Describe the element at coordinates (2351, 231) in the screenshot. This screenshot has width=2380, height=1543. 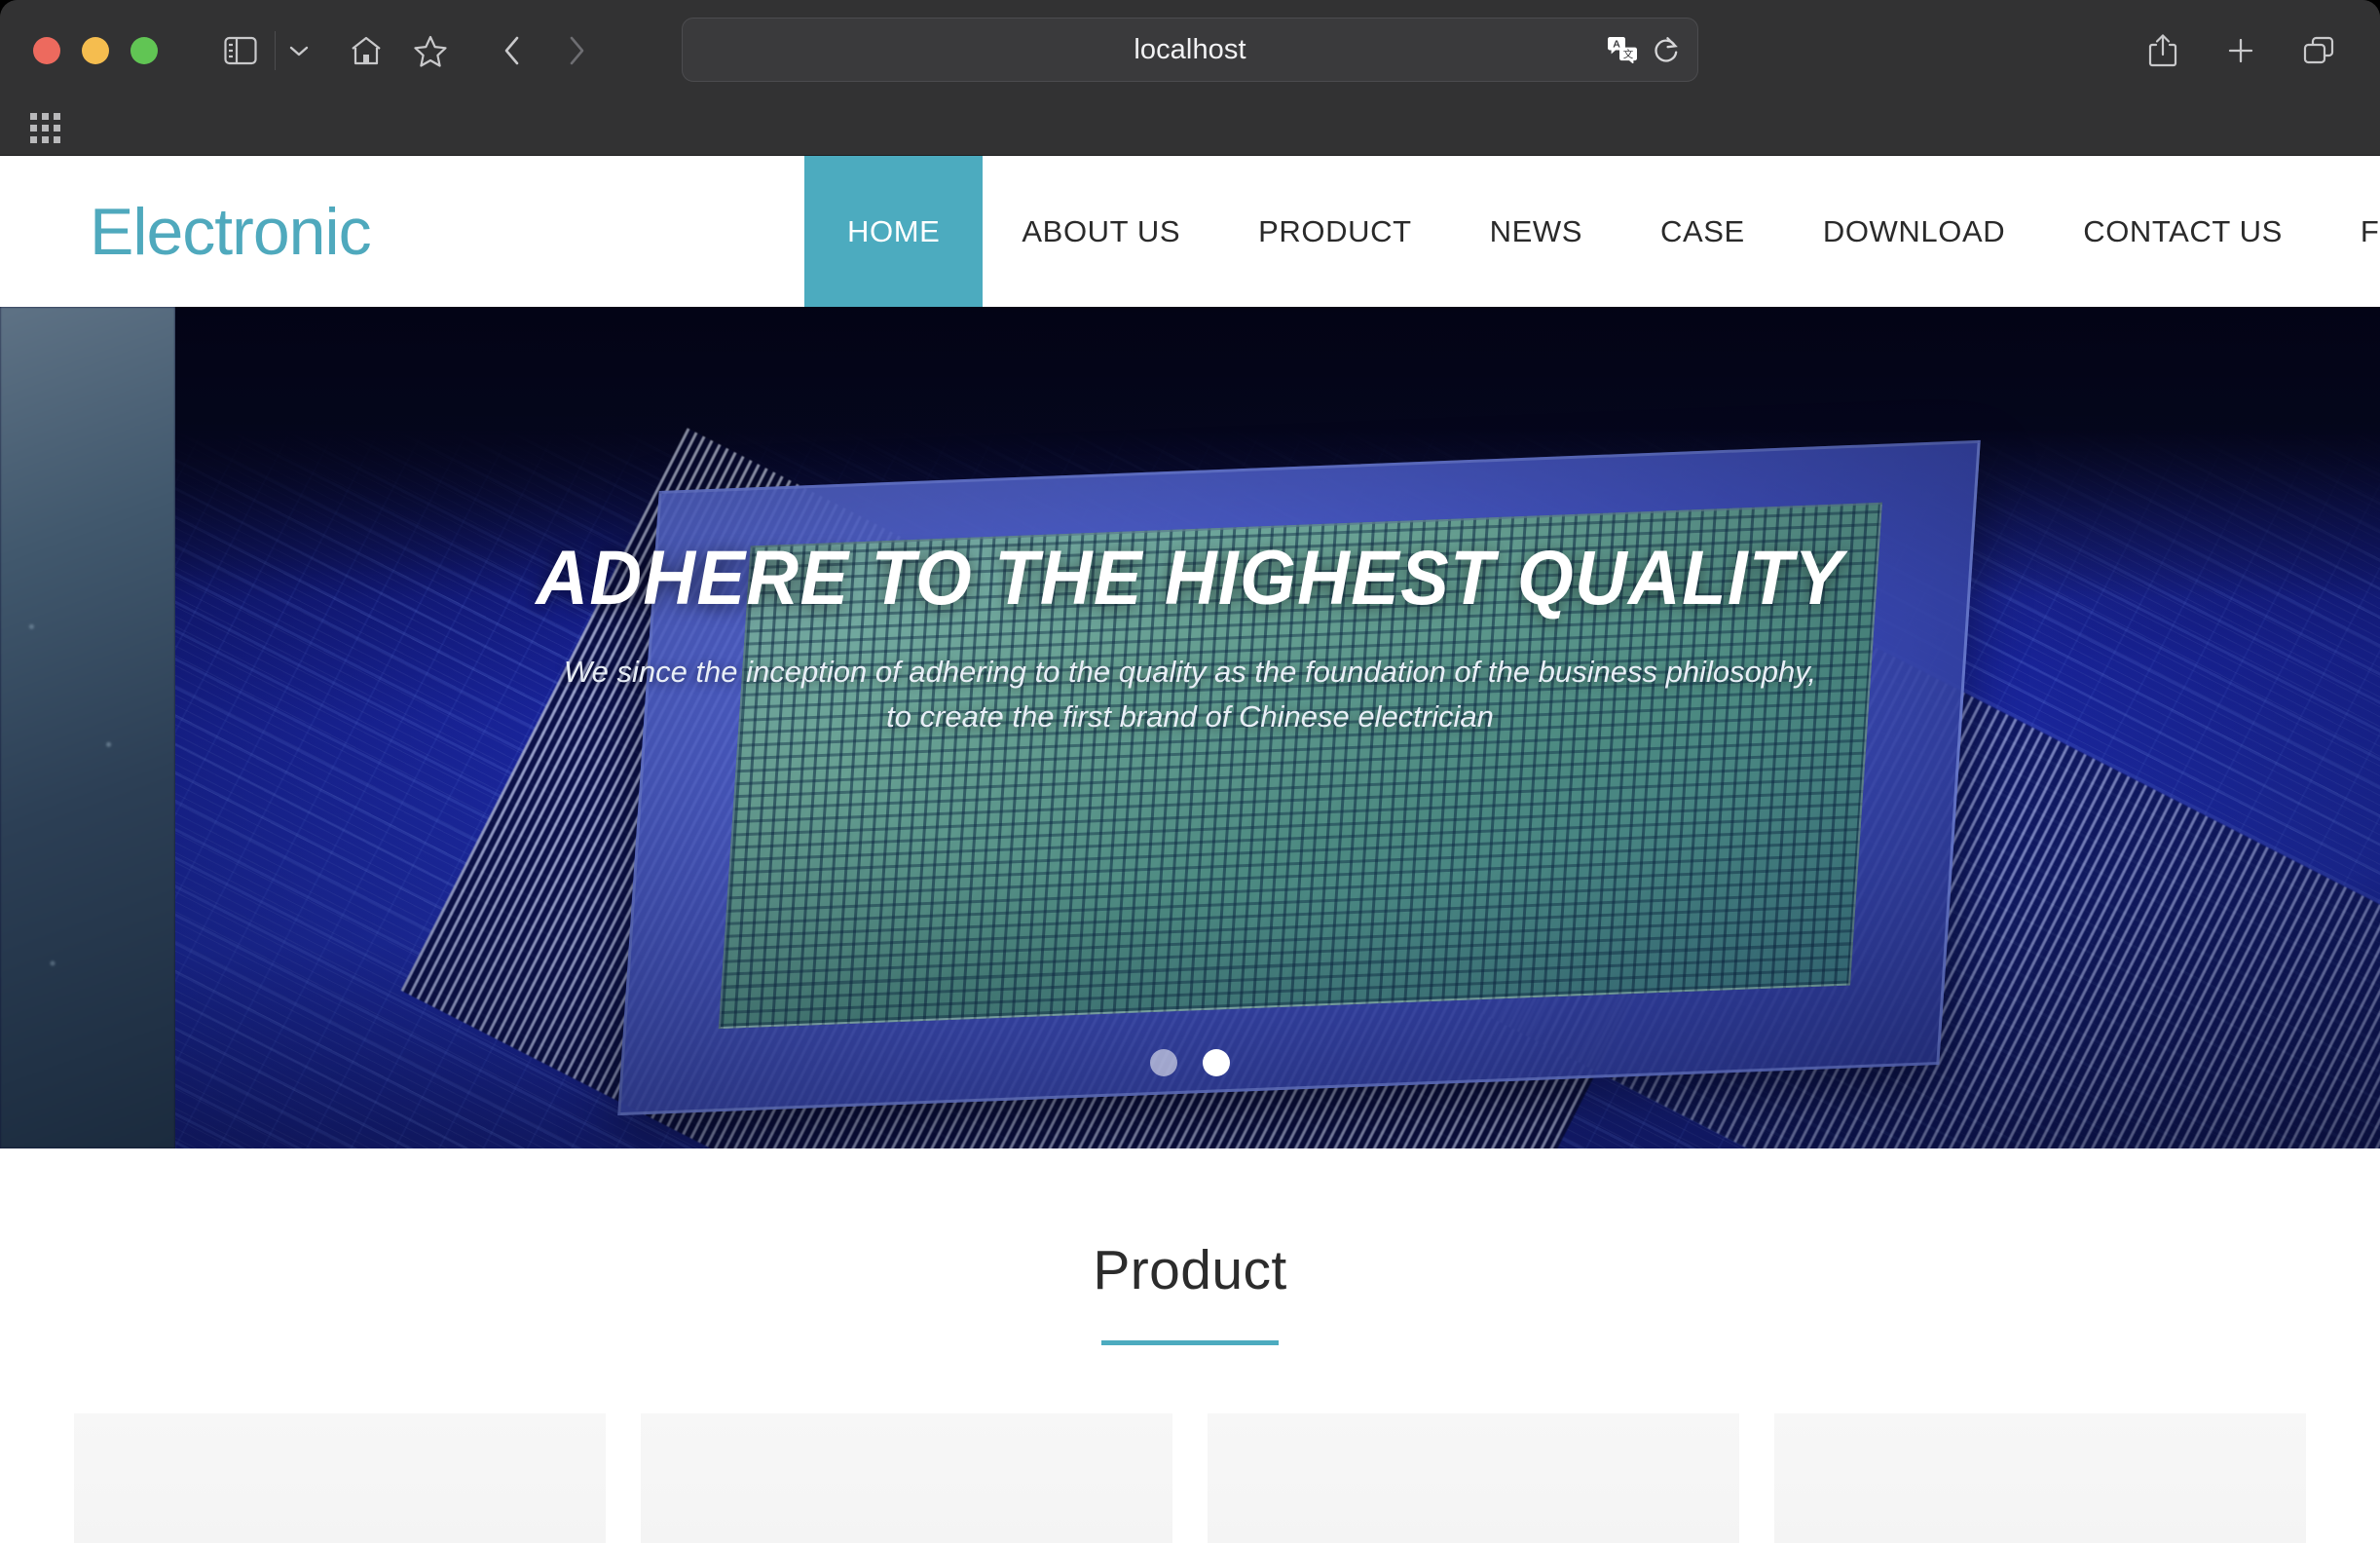
I see `nav-item-feedback: FEEDBACK` at that location.